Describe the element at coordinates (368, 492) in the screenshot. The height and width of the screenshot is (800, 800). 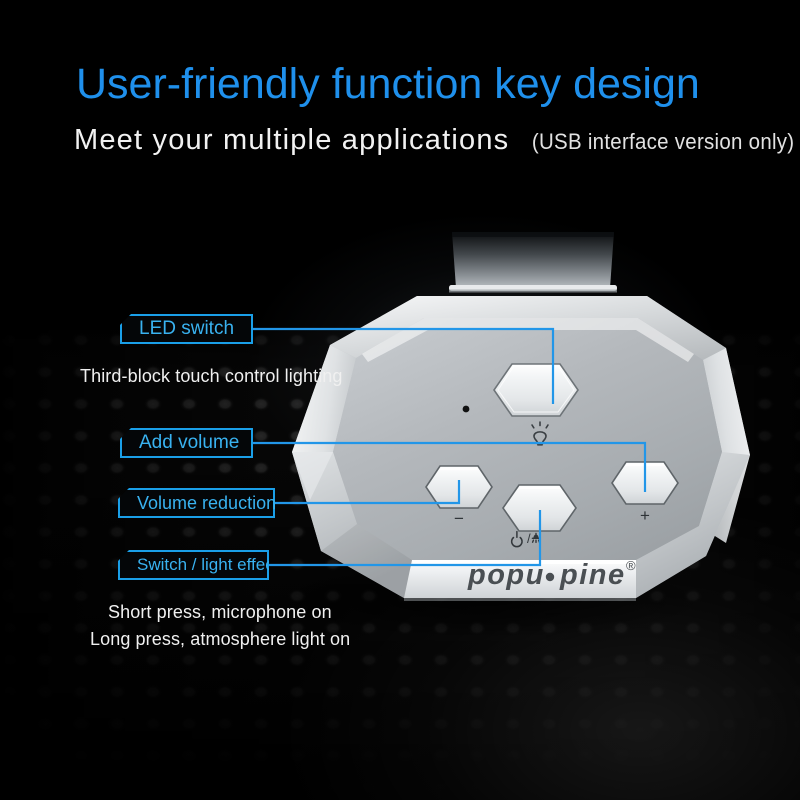
I see `connector-volume-reduction` at that location.